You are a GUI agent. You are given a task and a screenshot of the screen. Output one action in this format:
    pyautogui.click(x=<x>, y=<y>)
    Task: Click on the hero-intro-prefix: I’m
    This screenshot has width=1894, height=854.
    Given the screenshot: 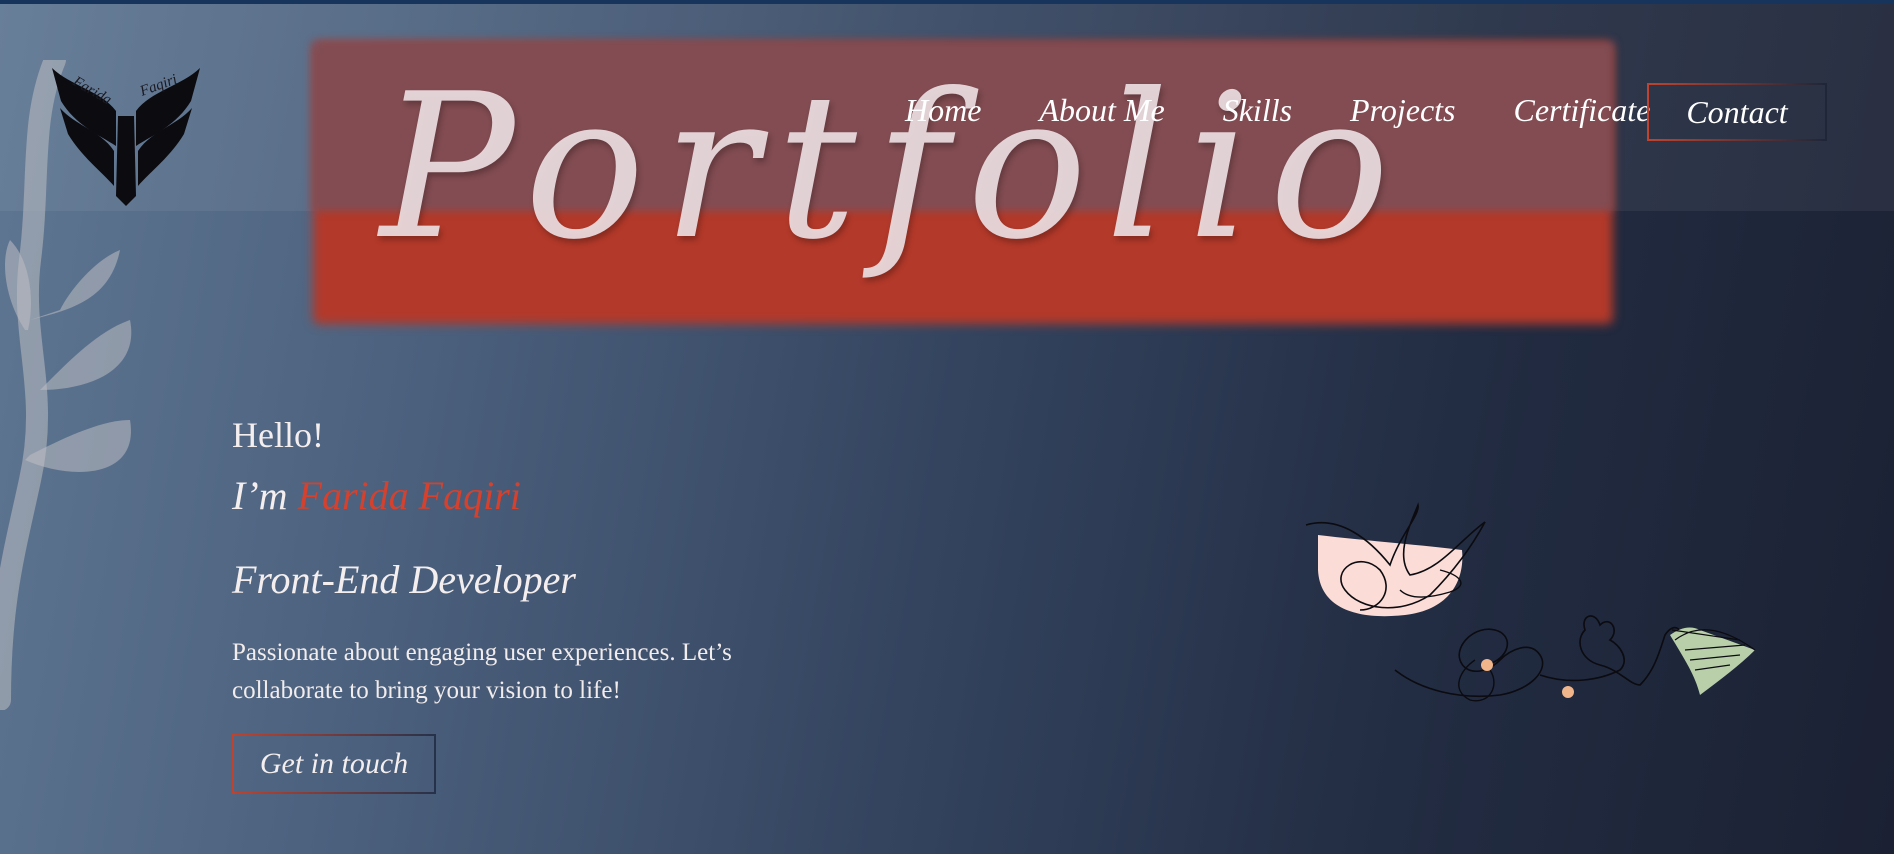 What is the action you would take?
    pyautogui.click(x=260, y=495)
    